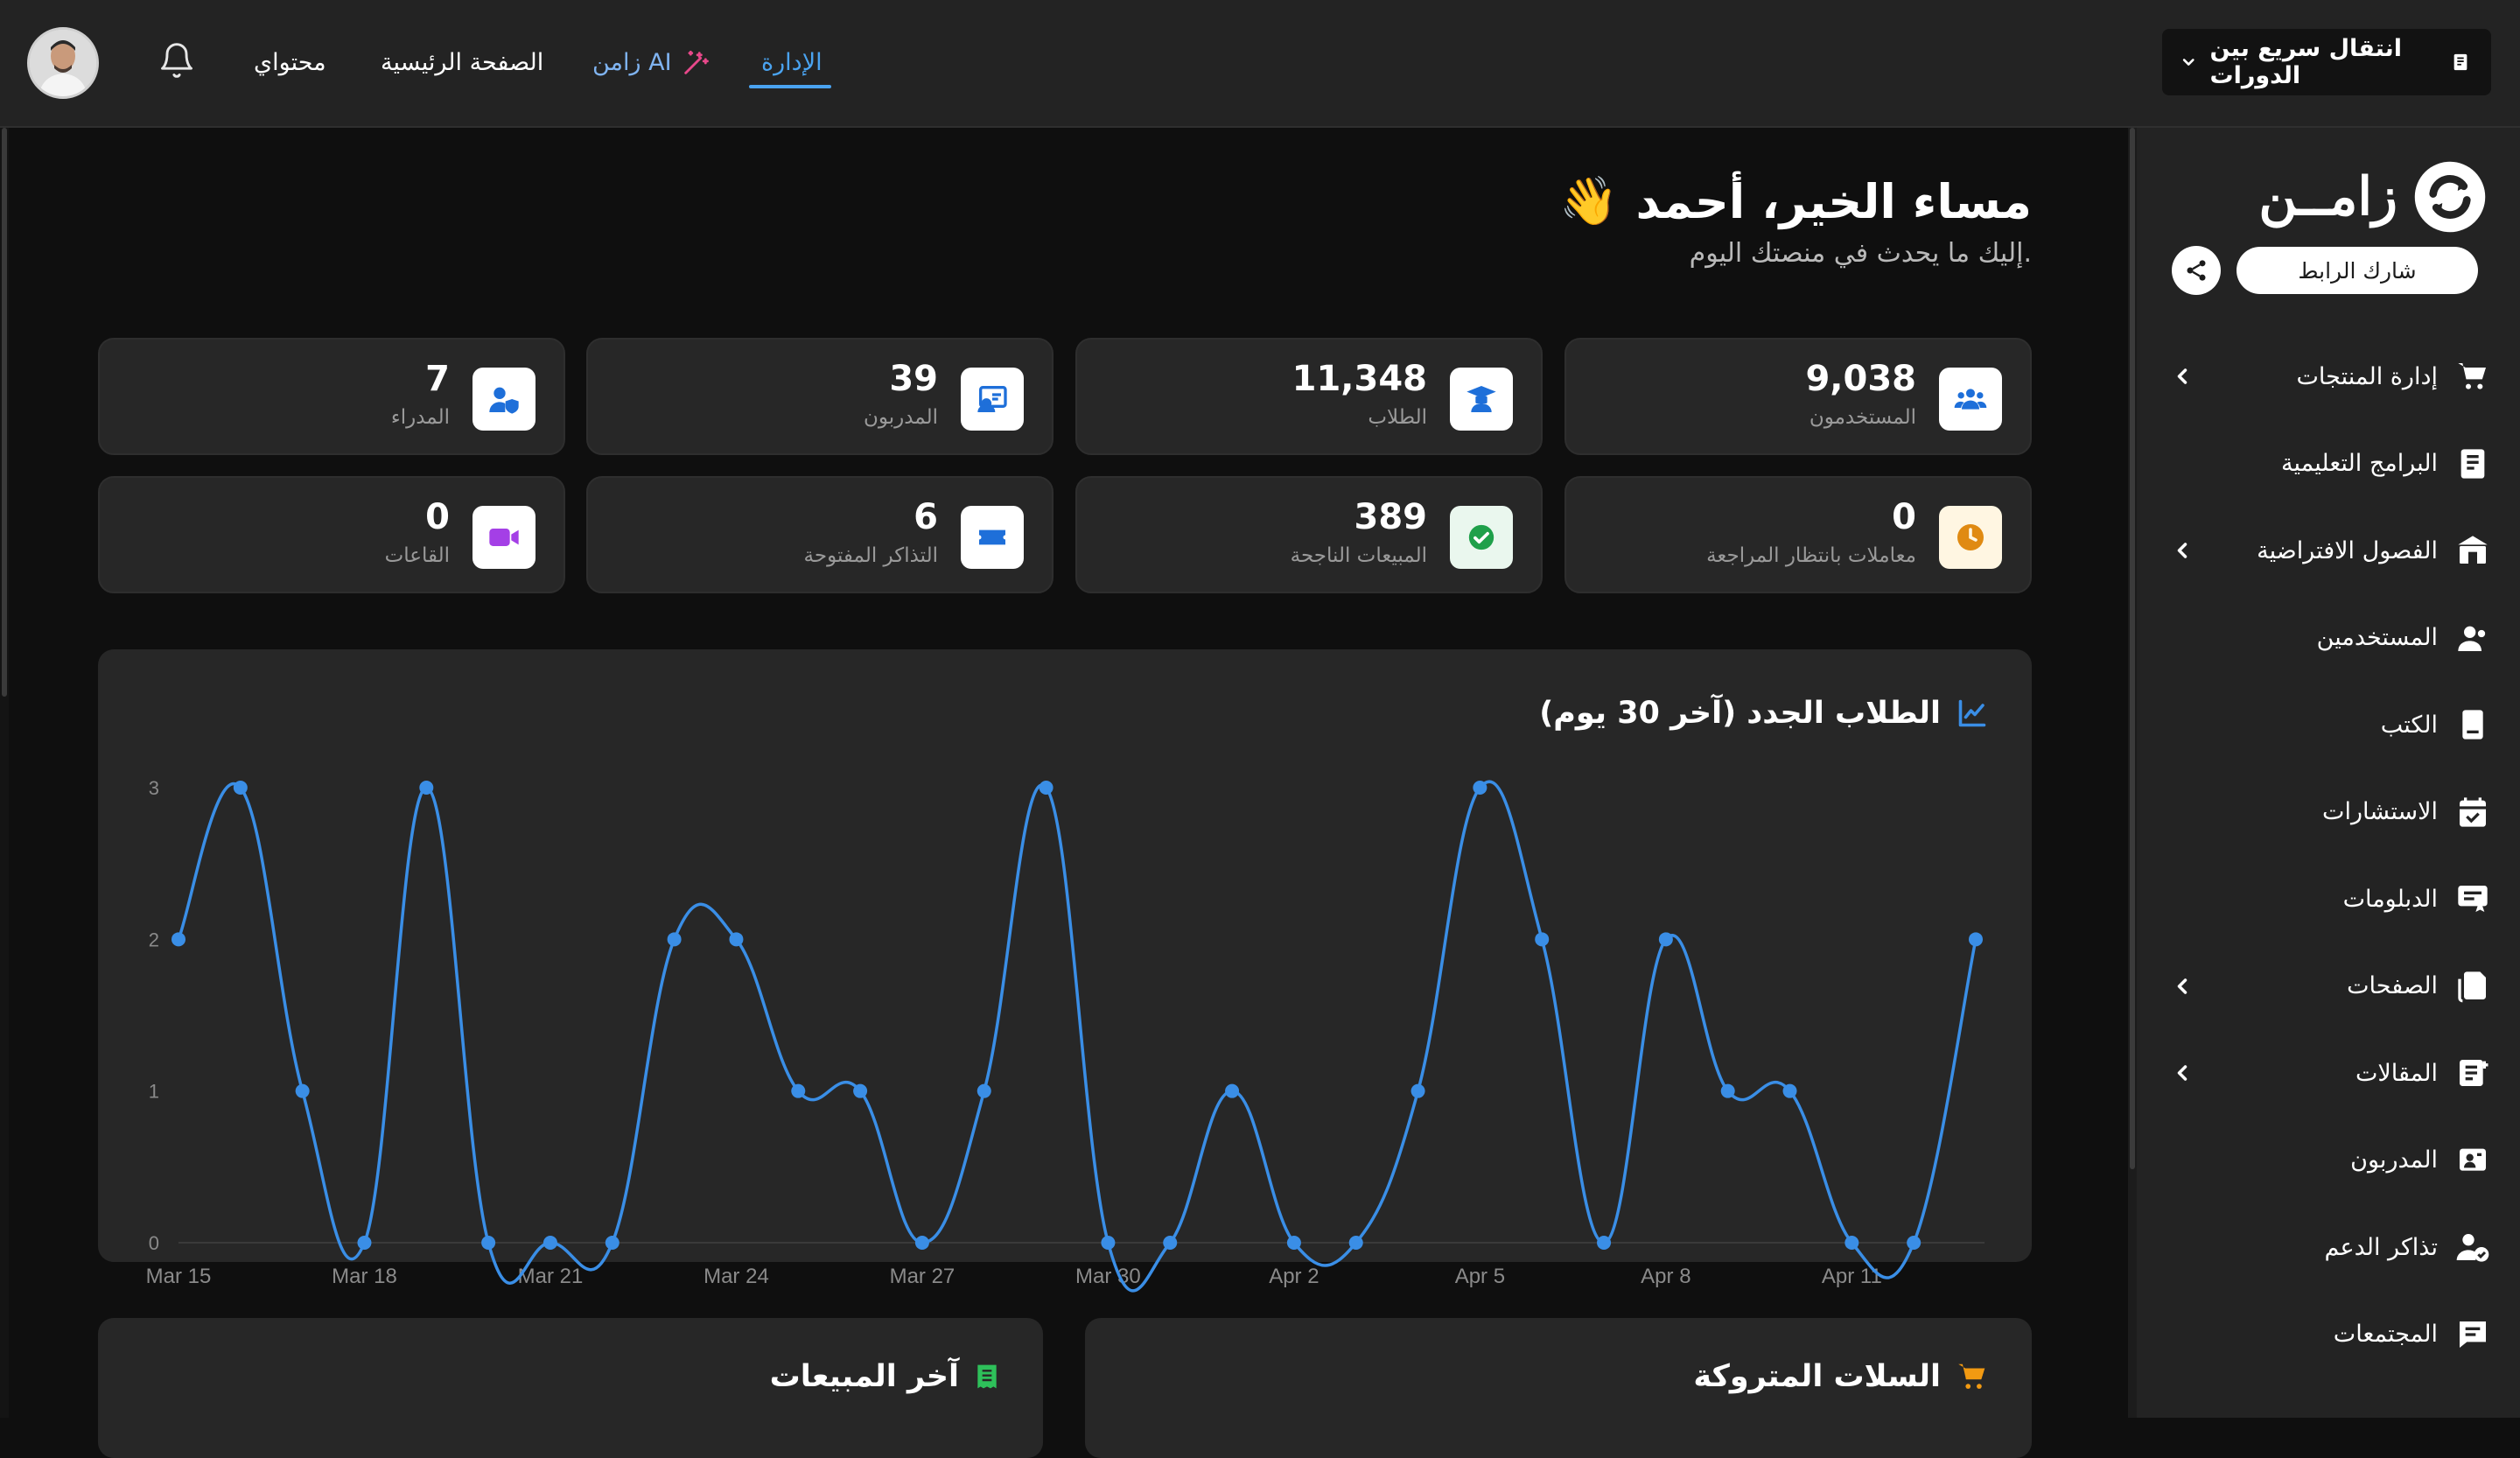  Describe the element at coordinates (2321, 1073) in the screenshot. I see `sidebar-item: المقالات` at that location.